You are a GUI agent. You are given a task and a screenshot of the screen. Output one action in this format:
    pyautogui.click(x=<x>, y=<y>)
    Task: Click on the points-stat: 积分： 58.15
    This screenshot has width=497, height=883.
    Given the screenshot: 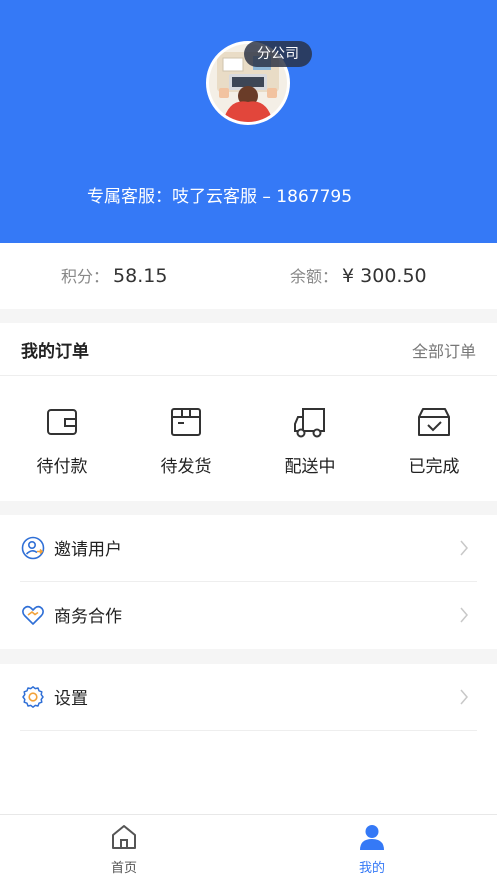 What is the action you would take?
    pyautogui.click(x=114, y=276)
    